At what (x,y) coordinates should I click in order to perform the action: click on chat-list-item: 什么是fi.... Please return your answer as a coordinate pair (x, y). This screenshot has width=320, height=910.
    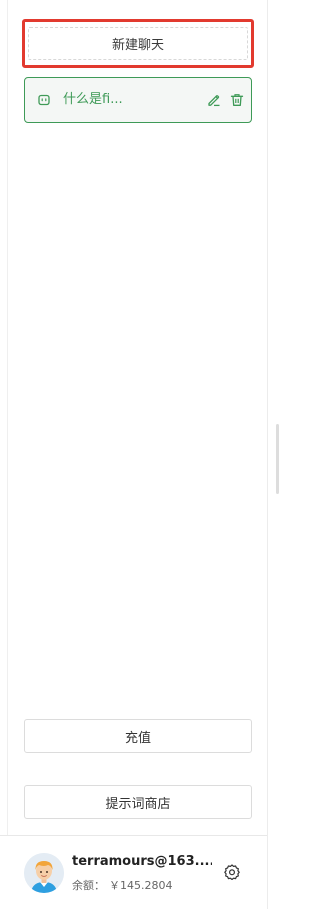
    Looking at the image, I should click on (138, 100).